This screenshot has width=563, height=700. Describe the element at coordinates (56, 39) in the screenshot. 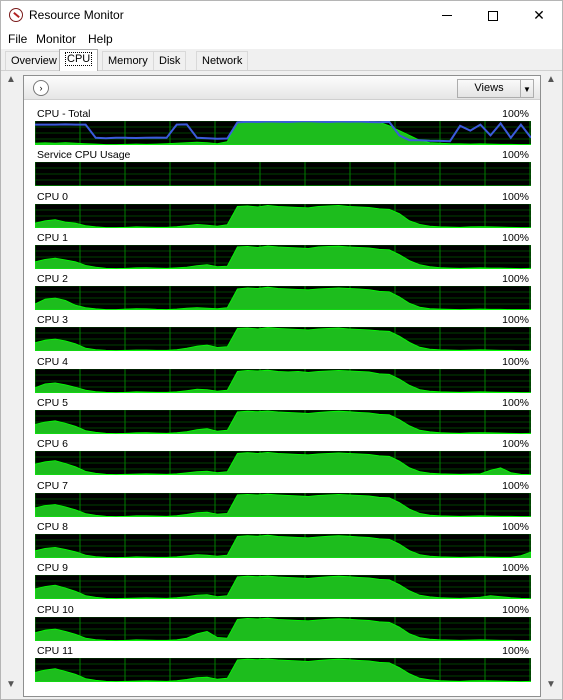

I see `menu-monitor: Monitor` at that location.